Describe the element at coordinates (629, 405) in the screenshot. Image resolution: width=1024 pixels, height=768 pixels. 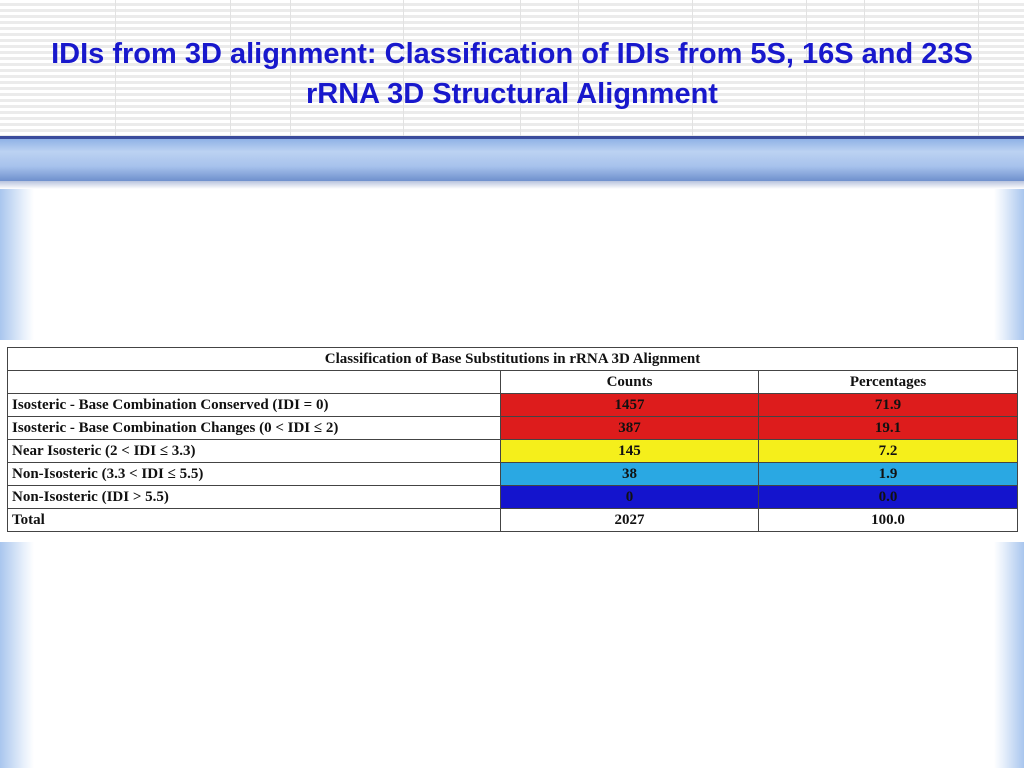
I see `row-count: 1457` at that location.